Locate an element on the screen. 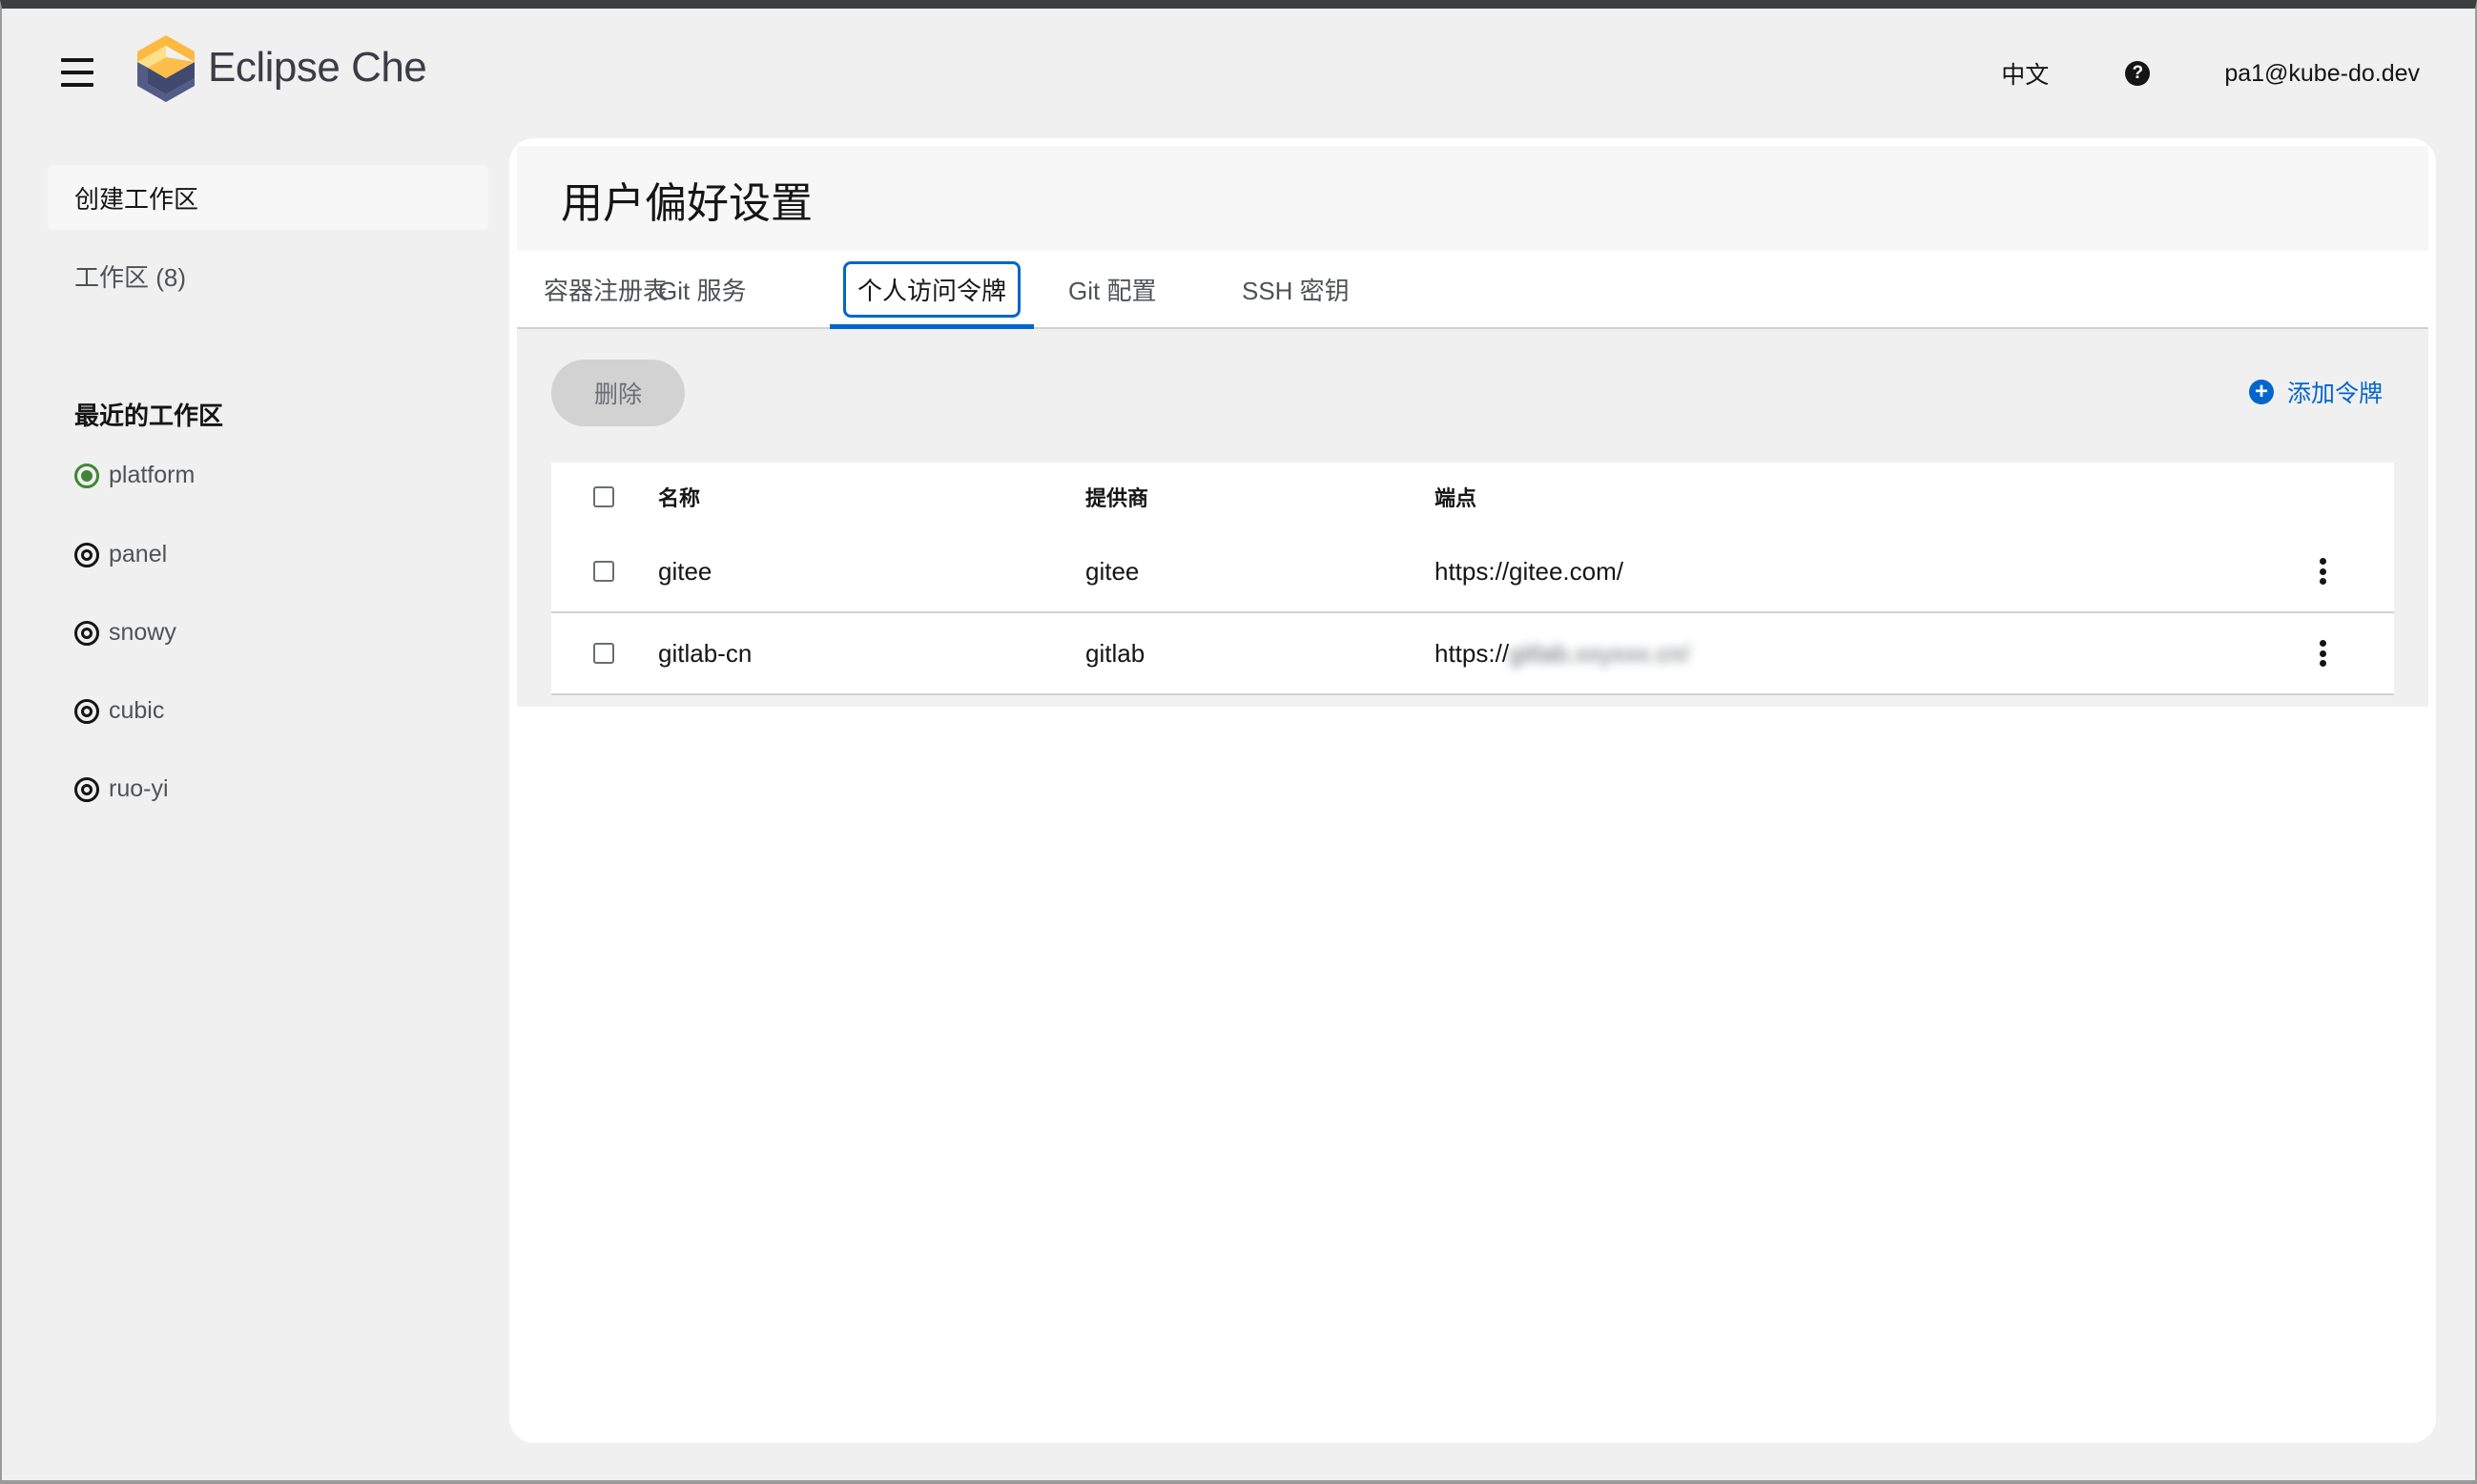  tab-label: SSH 密钥 is located at coordinates (1296, 290).